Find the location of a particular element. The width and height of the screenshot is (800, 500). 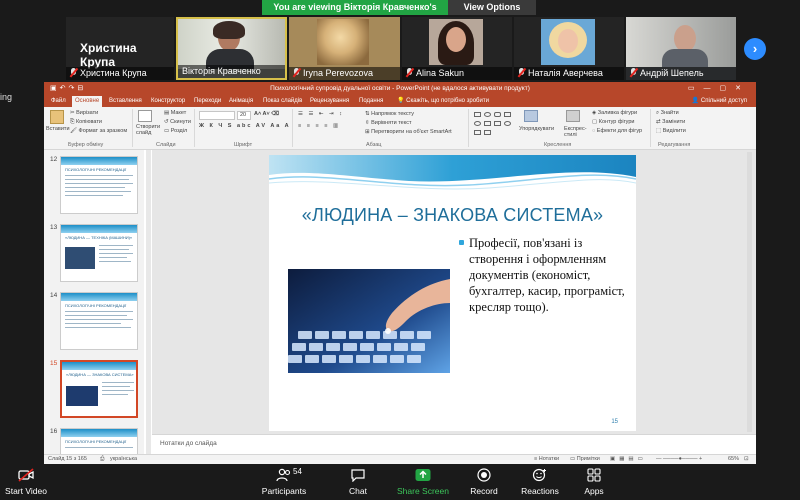

notes-toggle-button: ≡ Нотатки is located at coordinates (546, 459).